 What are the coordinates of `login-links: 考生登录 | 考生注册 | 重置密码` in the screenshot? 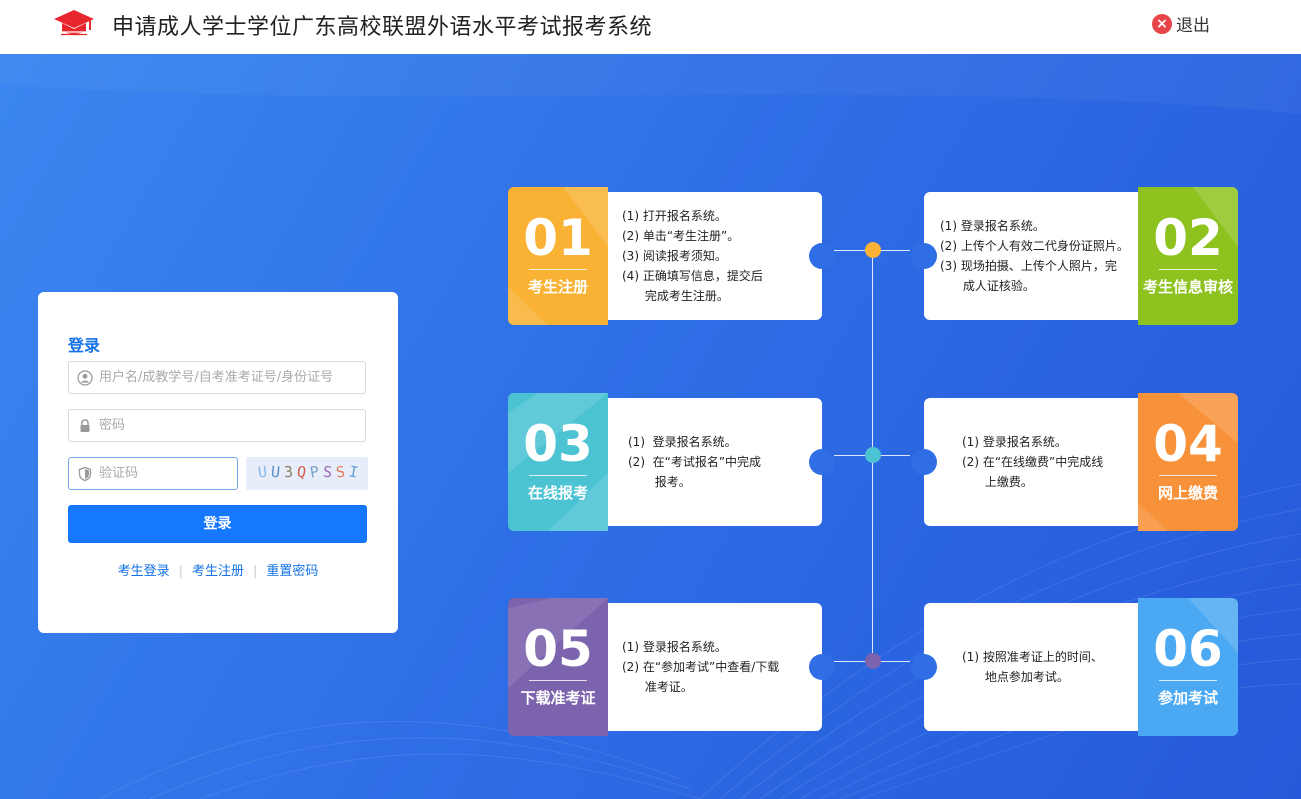 It's located at (218, 569).